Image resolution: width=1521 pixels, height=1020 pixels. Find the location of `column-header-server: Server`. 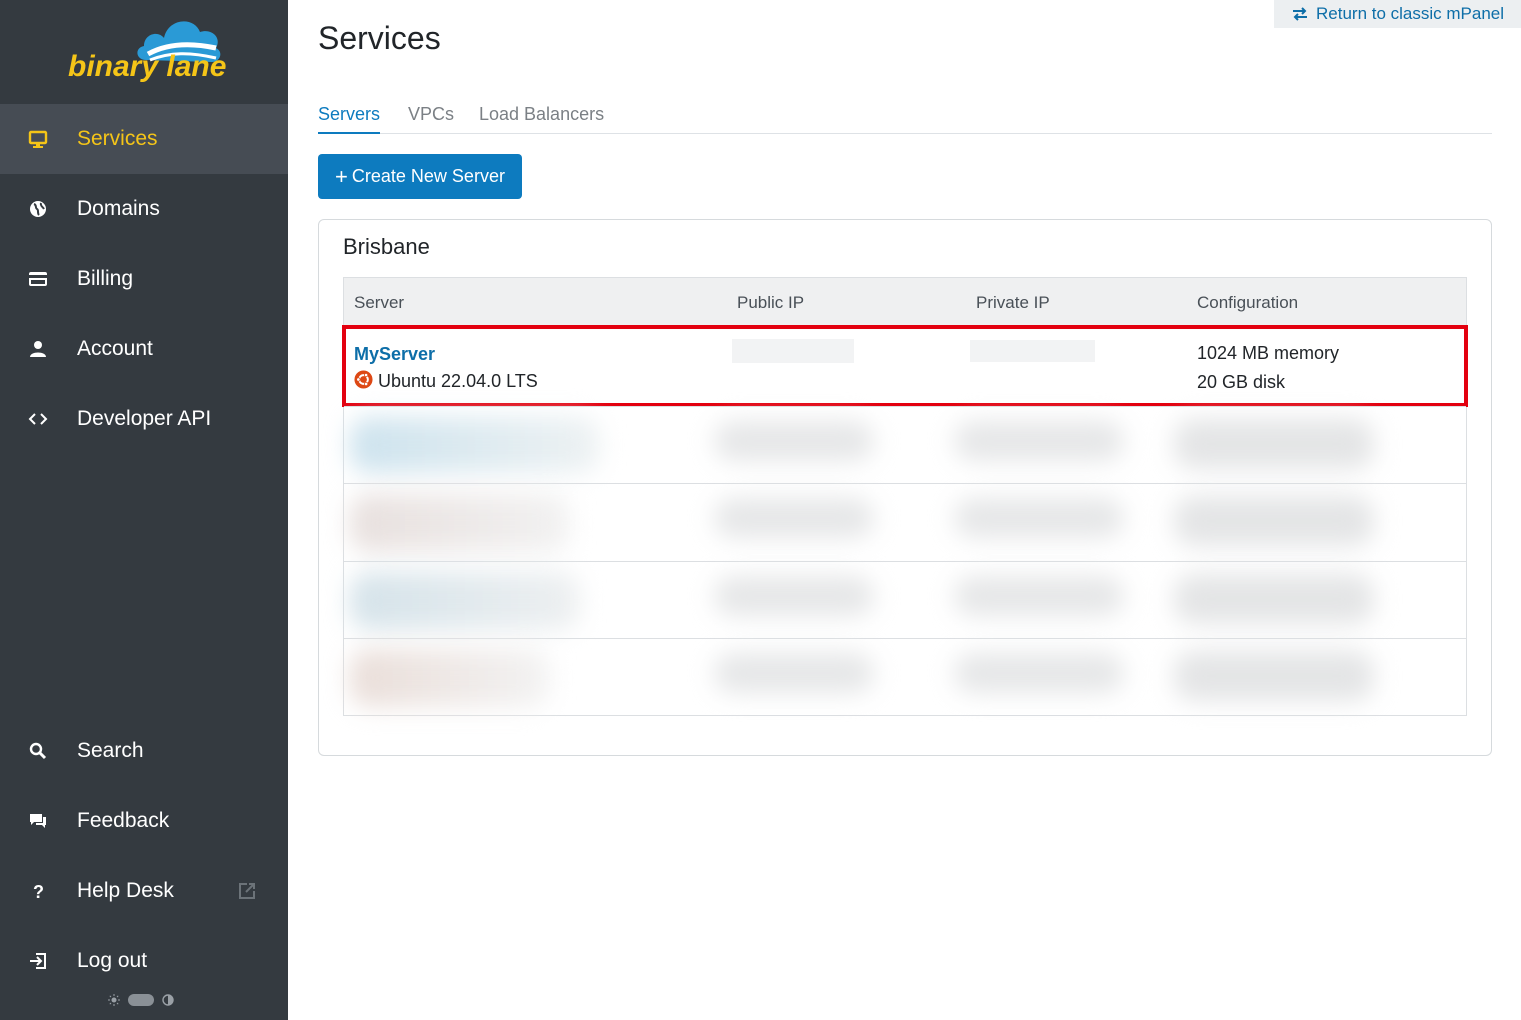

column-header-server: Server is located at coordinates (379, 302).